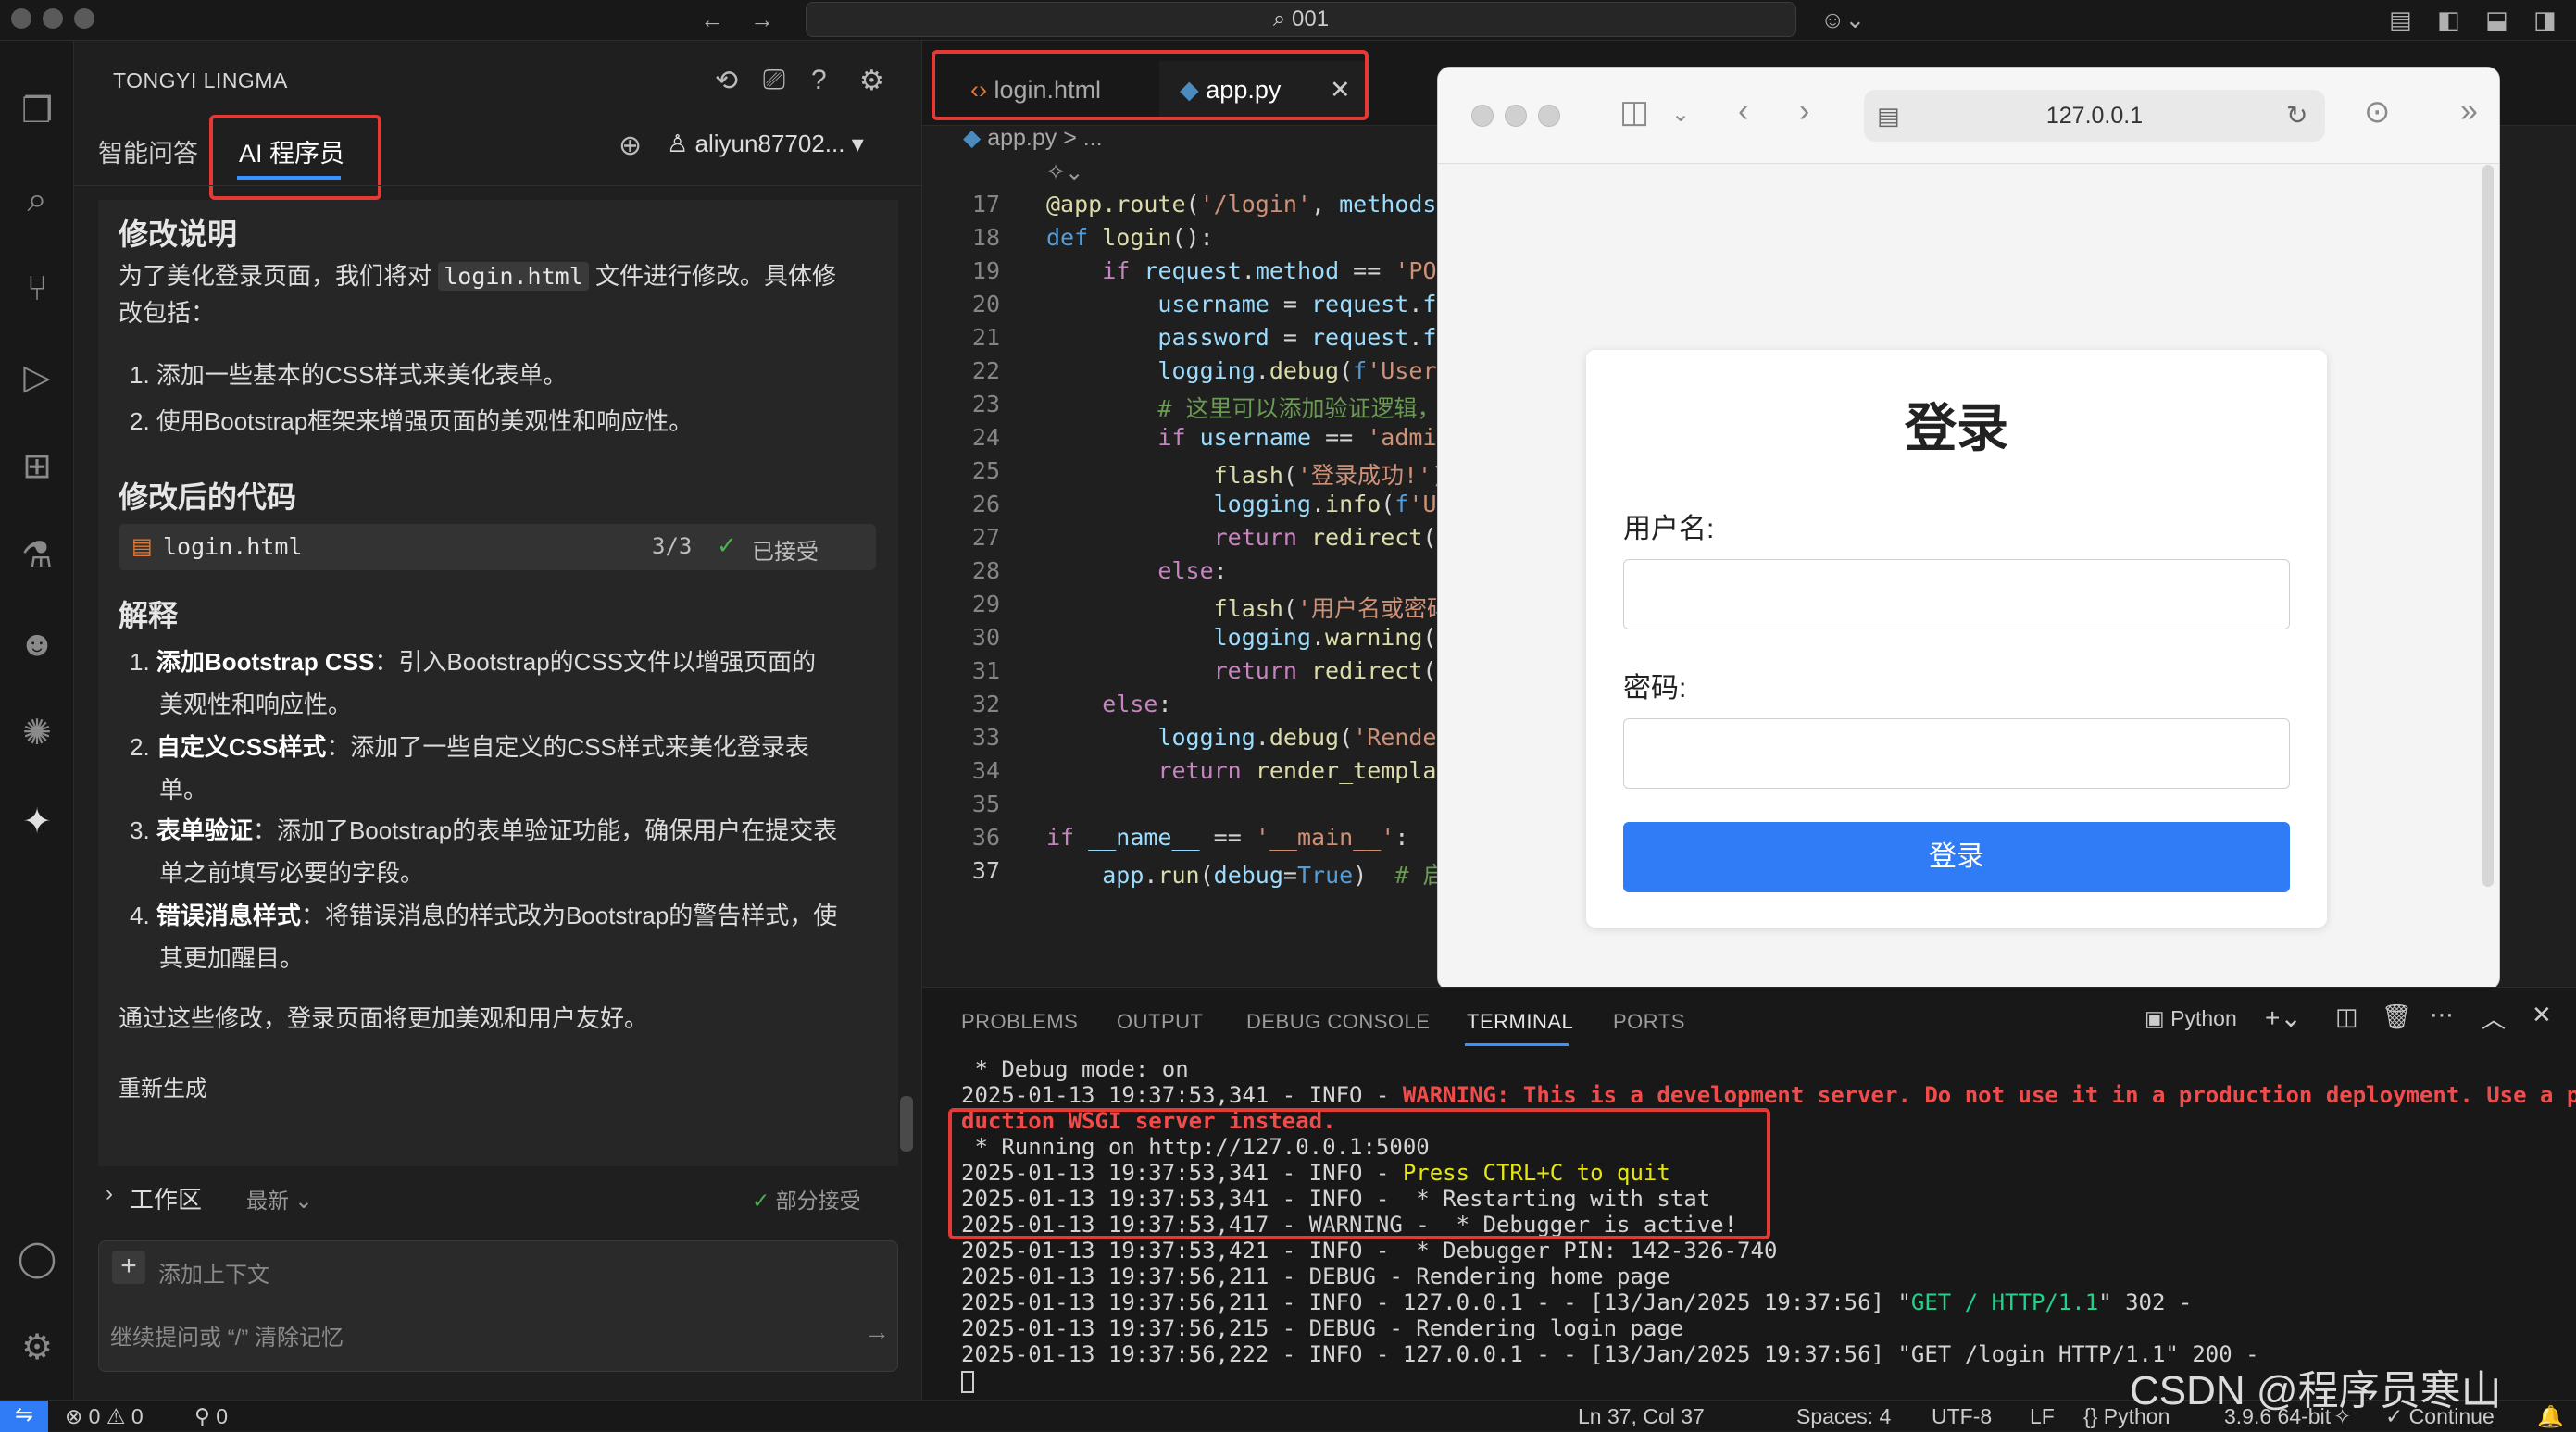  Describe the element at coordinates (2042, 1417) in the screenshot. I see `line-ending: LF` at that location.